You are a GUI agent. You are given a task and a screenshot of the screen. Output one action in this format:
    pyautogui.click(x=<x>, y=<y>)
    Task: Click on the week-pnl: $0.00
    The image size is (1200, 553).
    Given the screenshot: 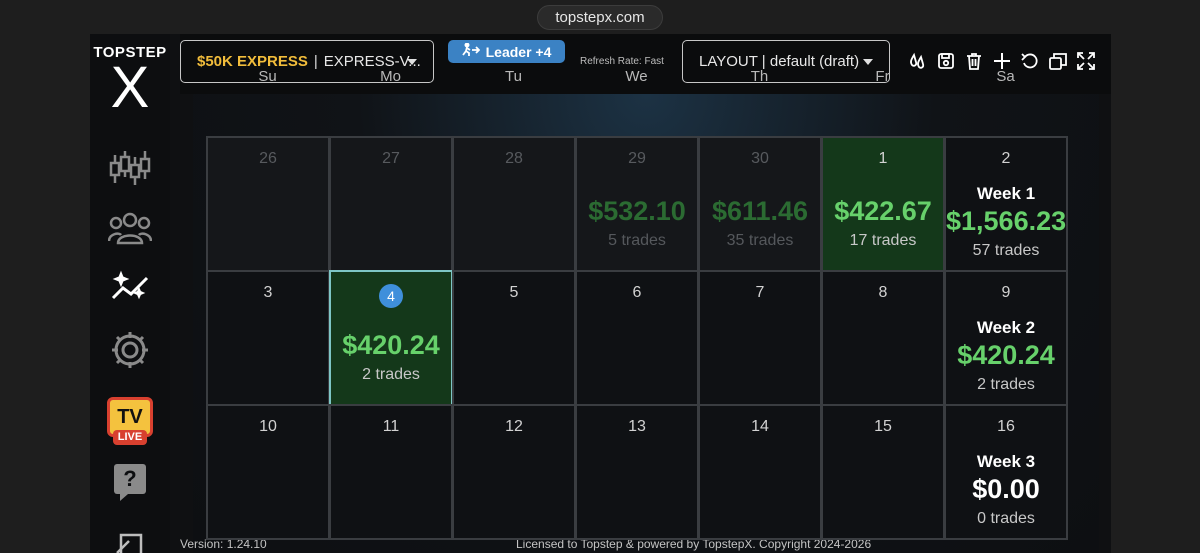 What is the action you would take?
    pyautogui.click(x=1006, y=489)
    